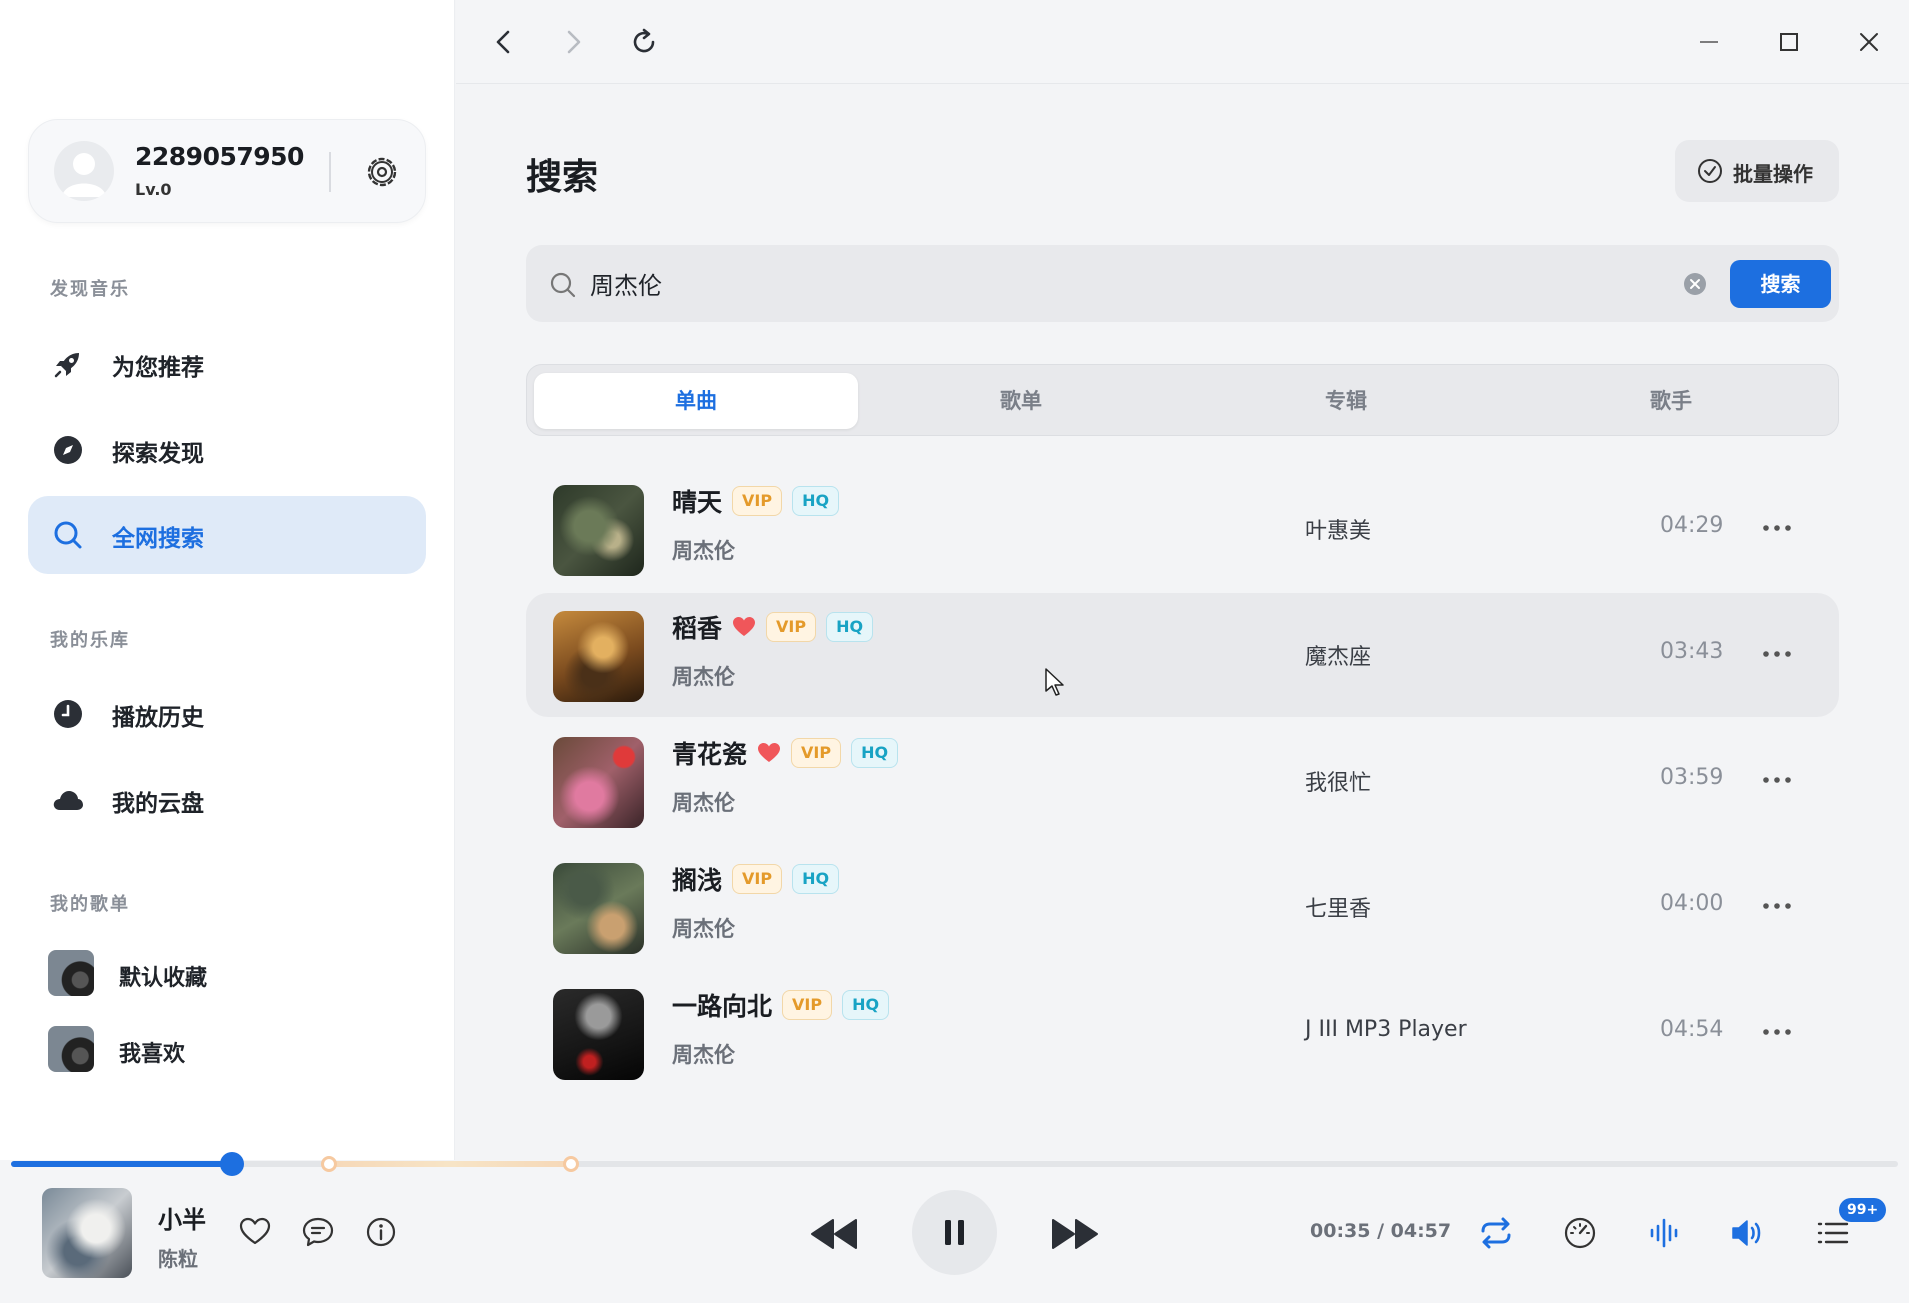 Image resolution: width=1909 pixels, height=1303 pixels. Describe the element at coordinates (571, 1164) in the screenshot. I see `progress-marker` at that location.